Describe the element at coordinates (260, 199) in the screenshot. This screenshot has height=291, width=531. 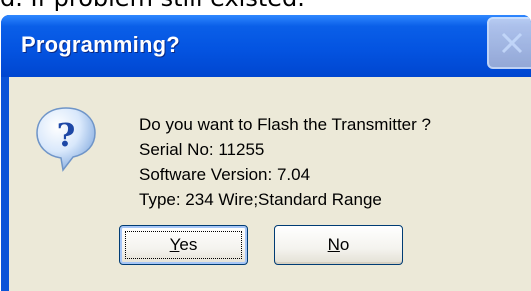
I see `message-line-type: Type: 234 Wire;Standard Range` at that location.